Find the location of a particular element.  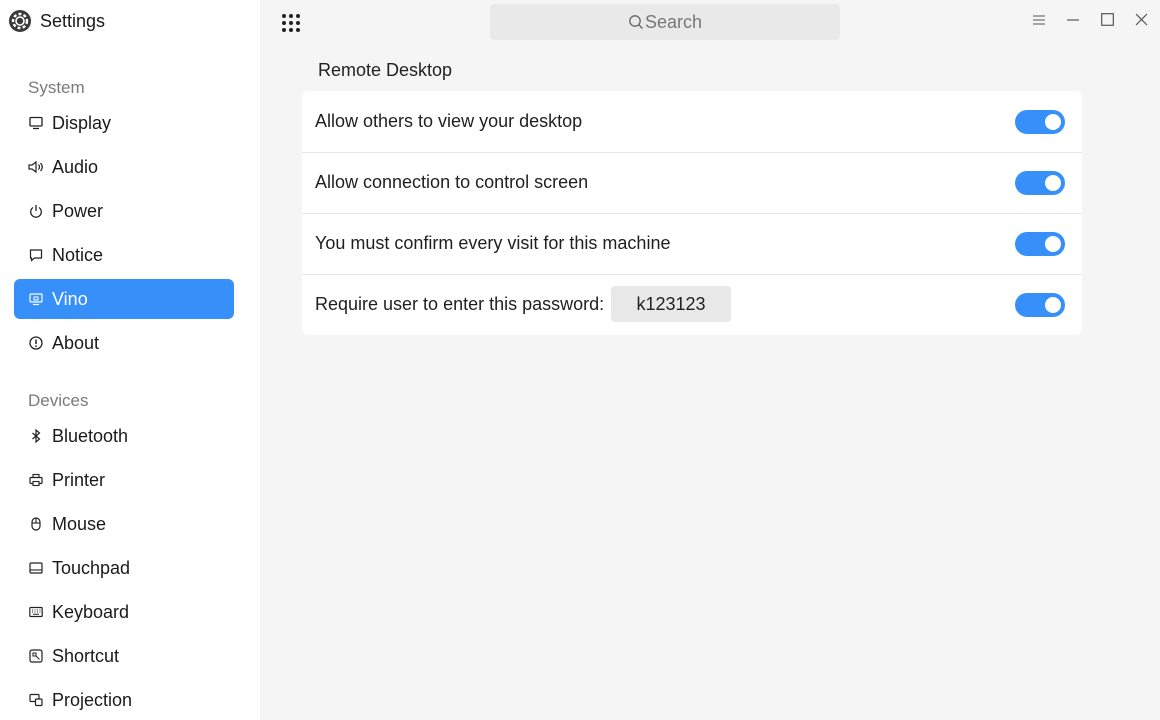

section-title: Remote Desktop is located at coordinates (385, 70).